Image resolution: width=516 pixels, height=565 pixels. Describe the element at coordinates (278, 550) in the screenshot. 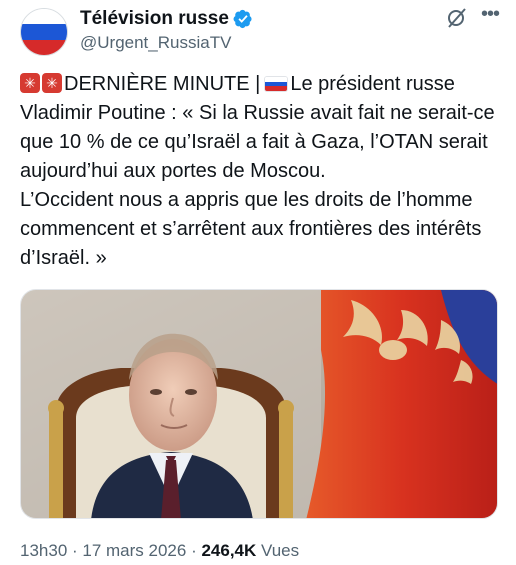

I see `views-label: Vues` at that location.